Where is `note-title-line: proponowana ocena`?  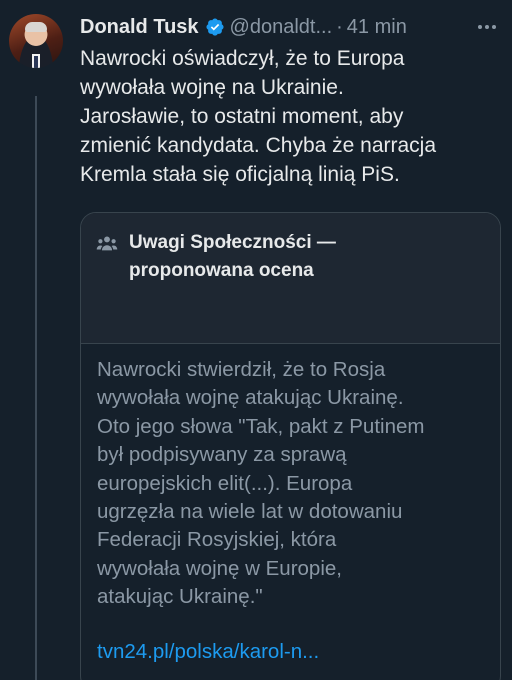
note-title-line: proponowana ocena is located at coordinates (221, 270).